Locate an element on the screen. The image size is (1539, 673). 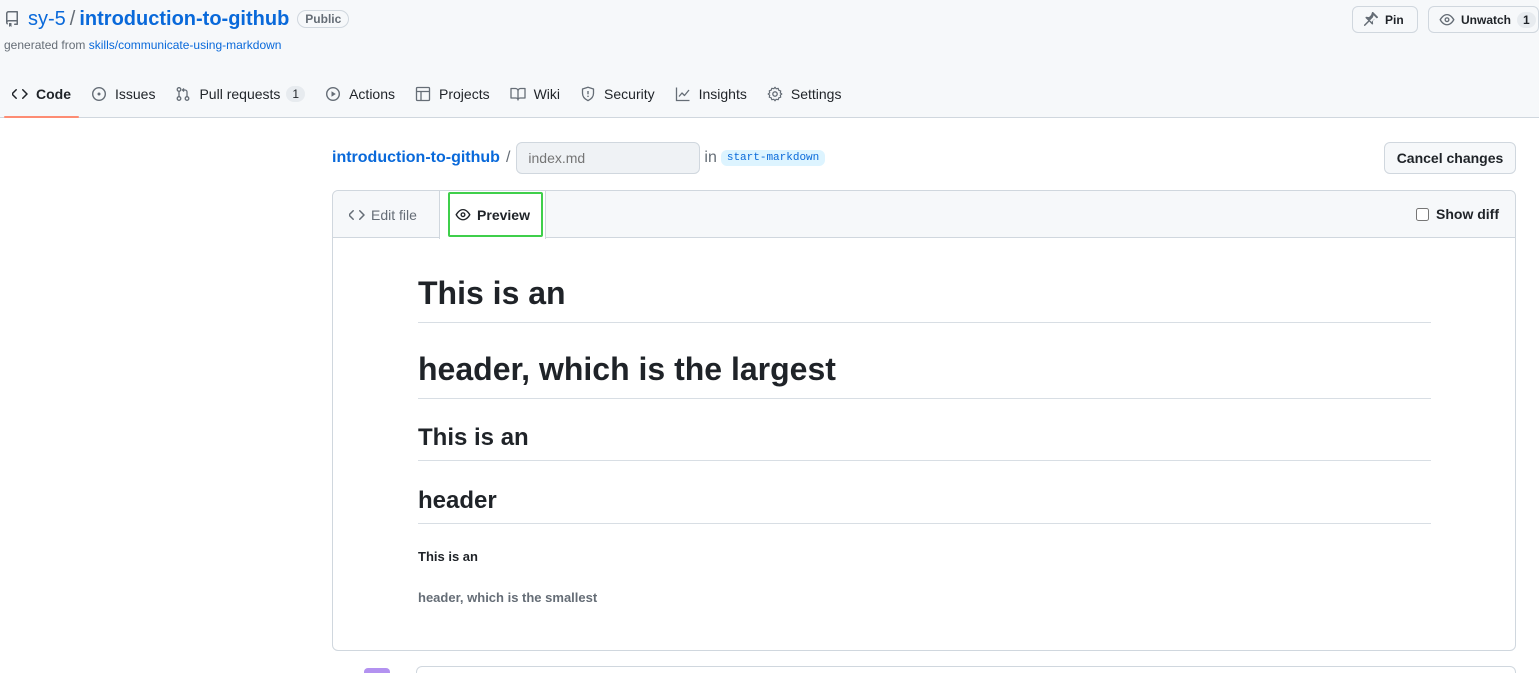
preview-h6-first: This is an is located at coordinates (448, 556).